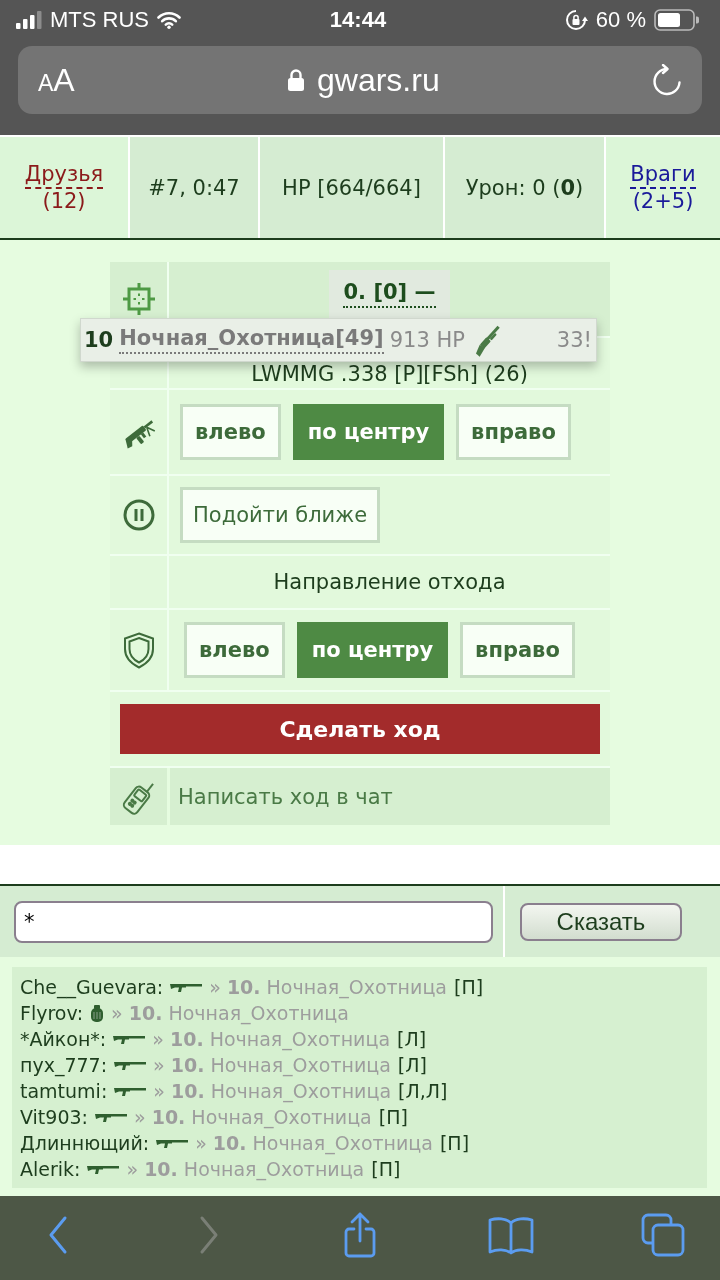 The image size is (720, 1280). I want to click on reload-icon, so click(667, 80).